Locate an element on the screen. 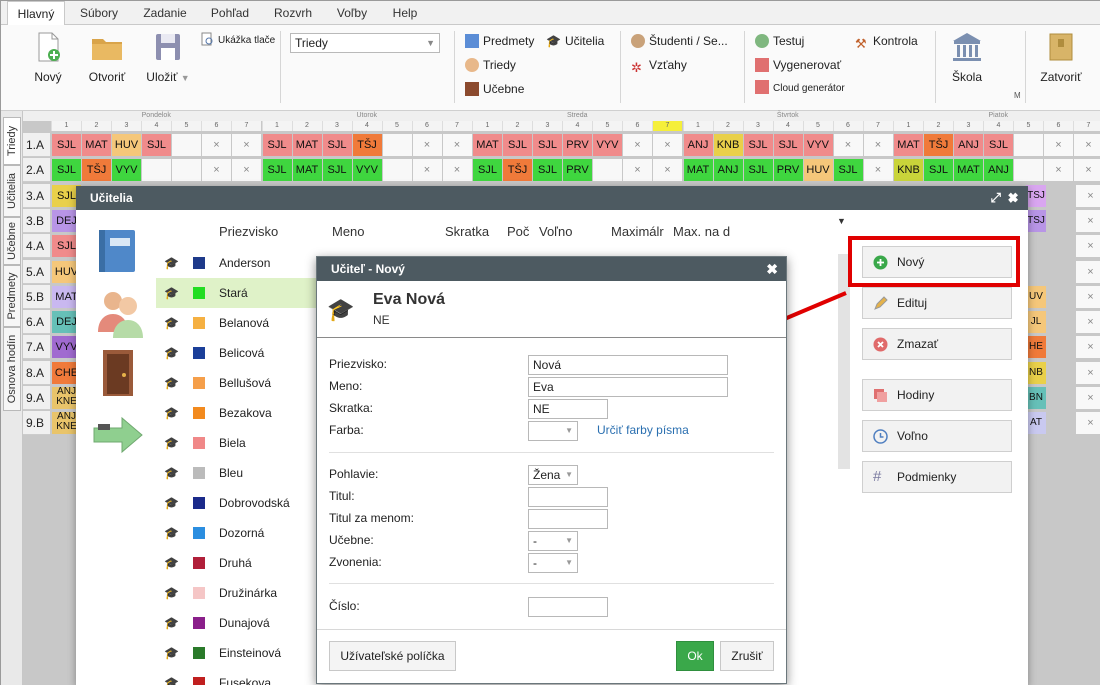 This screenshot has height=685, width=1100. lesson-cell: AT is located at coordinates (1036, 423).